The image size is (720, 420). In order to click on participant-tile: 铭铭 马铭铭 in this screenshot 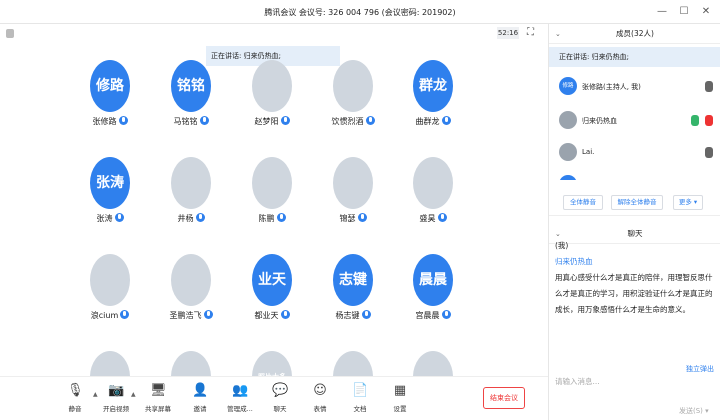, I will do `click(191, 100)`.